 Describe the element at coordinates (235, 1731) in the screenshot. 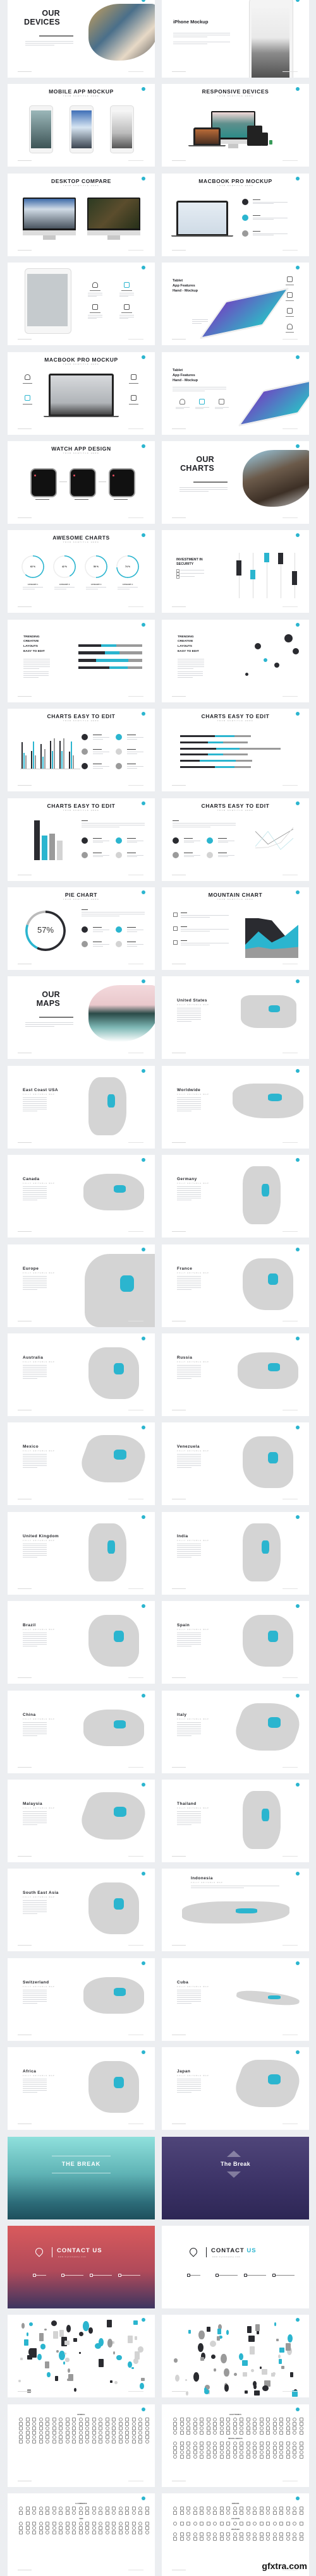

I see `slide-map: Italy FULLY EDITABLE MAP` at that location.